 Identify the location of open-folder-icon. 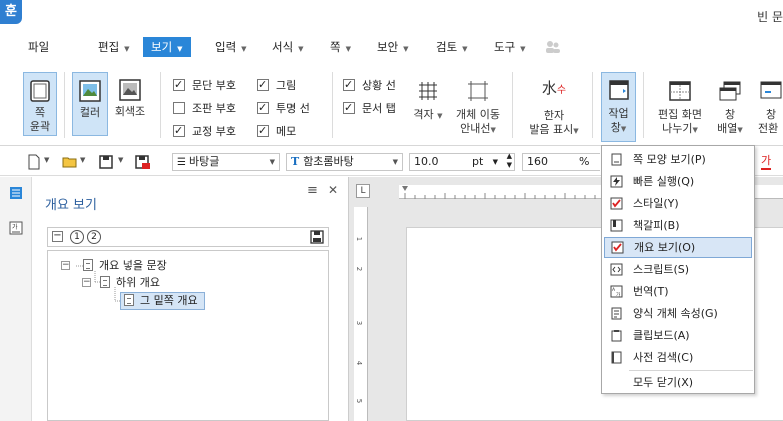
(70, 162).